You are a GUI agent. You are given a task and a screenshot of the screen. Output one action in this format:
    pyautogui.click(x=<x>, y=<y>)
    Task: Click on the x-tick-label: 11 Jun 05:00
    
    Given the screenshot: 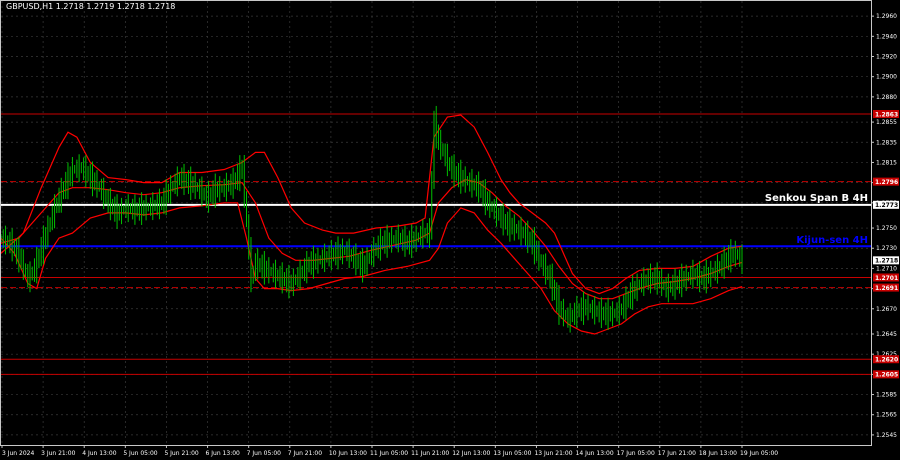 What is the action you would take?
    pyautogui.click(x=389, y=453)
    